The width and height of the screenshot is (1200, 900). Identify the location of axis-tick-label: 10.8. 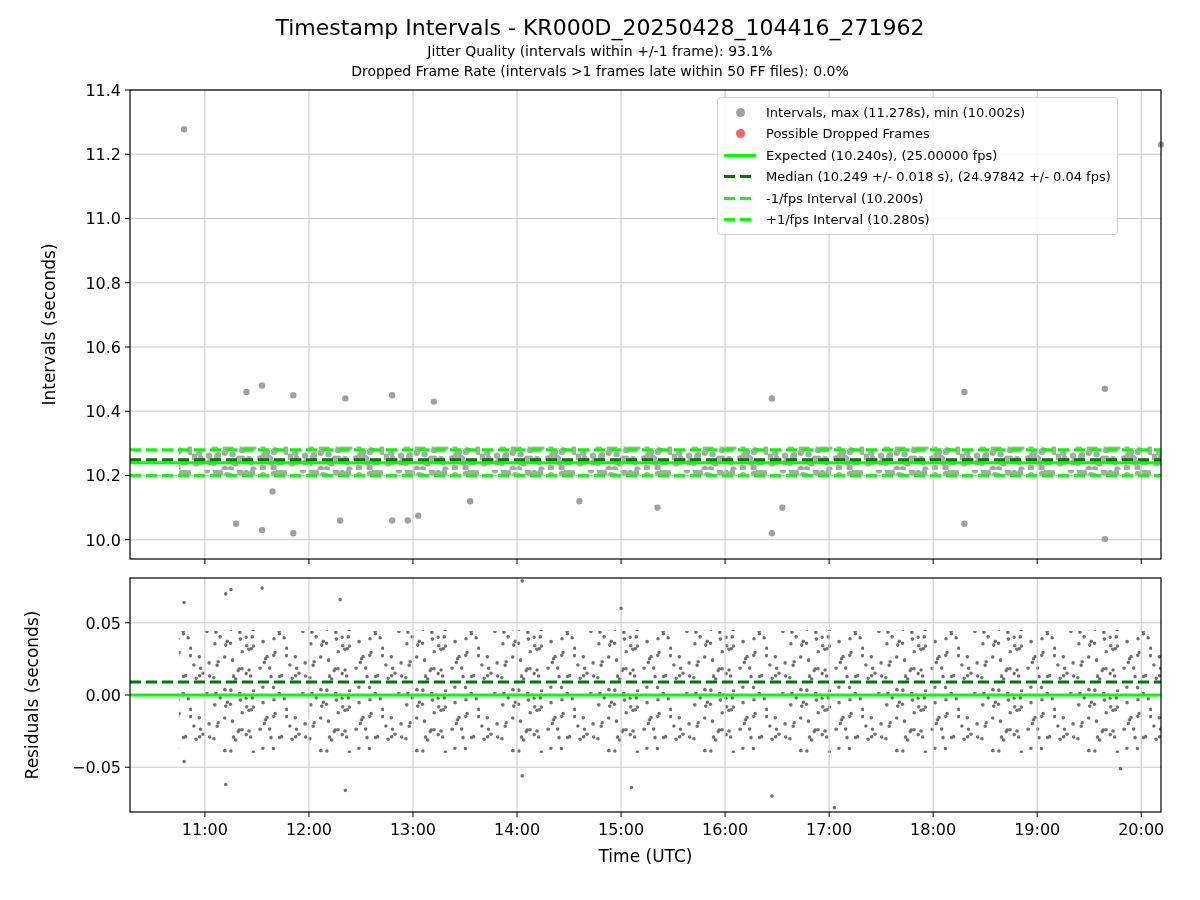
(103, 283).